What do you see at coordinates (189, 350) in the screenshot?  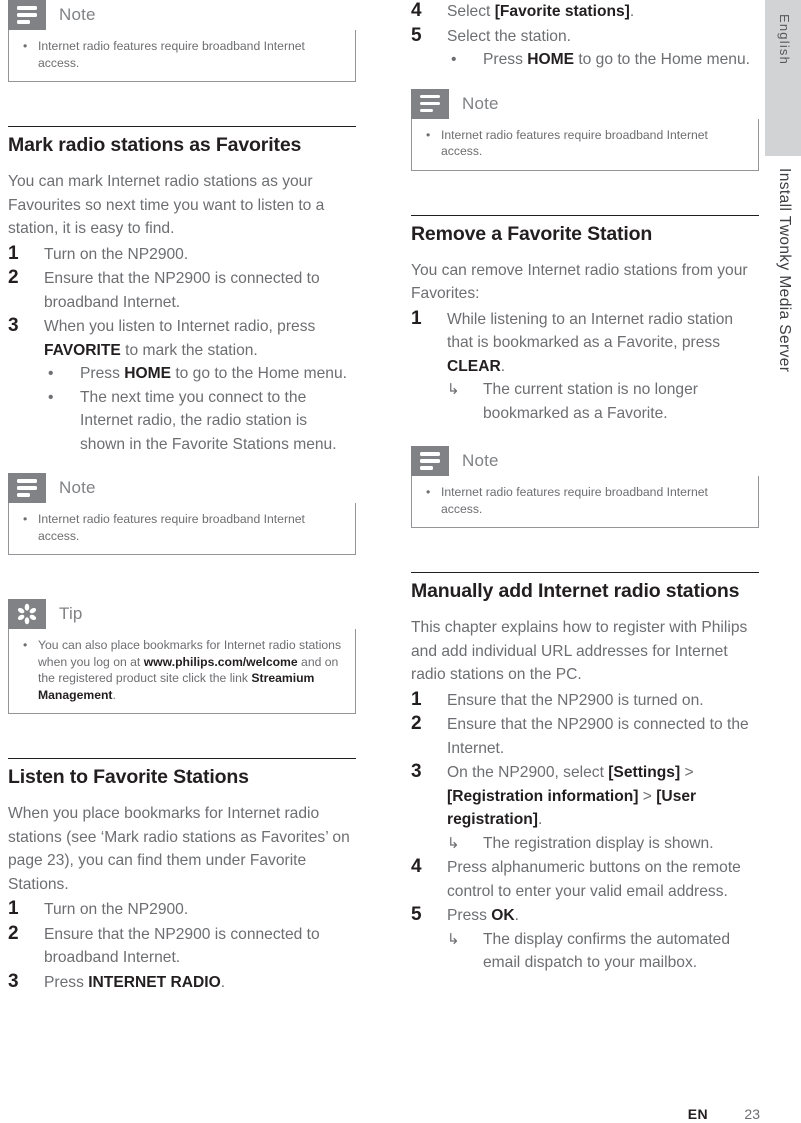 I see `step-text-part: to mark the station.` at bounding box center [189, 350].